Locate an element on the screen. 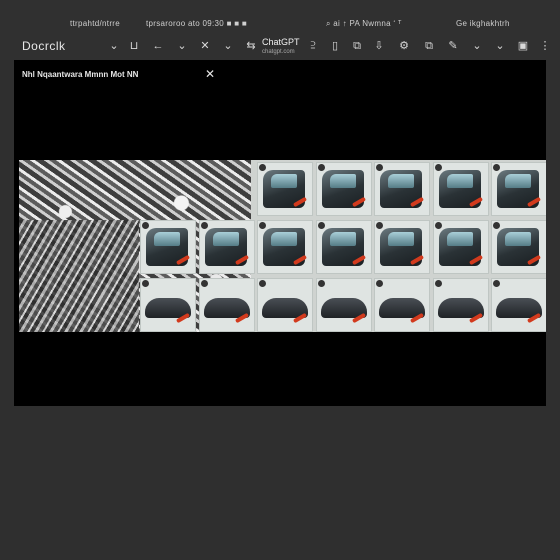 Image resolution: width=560 pixels, height=560 pixels. status-right-text: ⌕ ai ↑ PA Nwmna ʻ ᵀ is located at coordinates (364, 23).